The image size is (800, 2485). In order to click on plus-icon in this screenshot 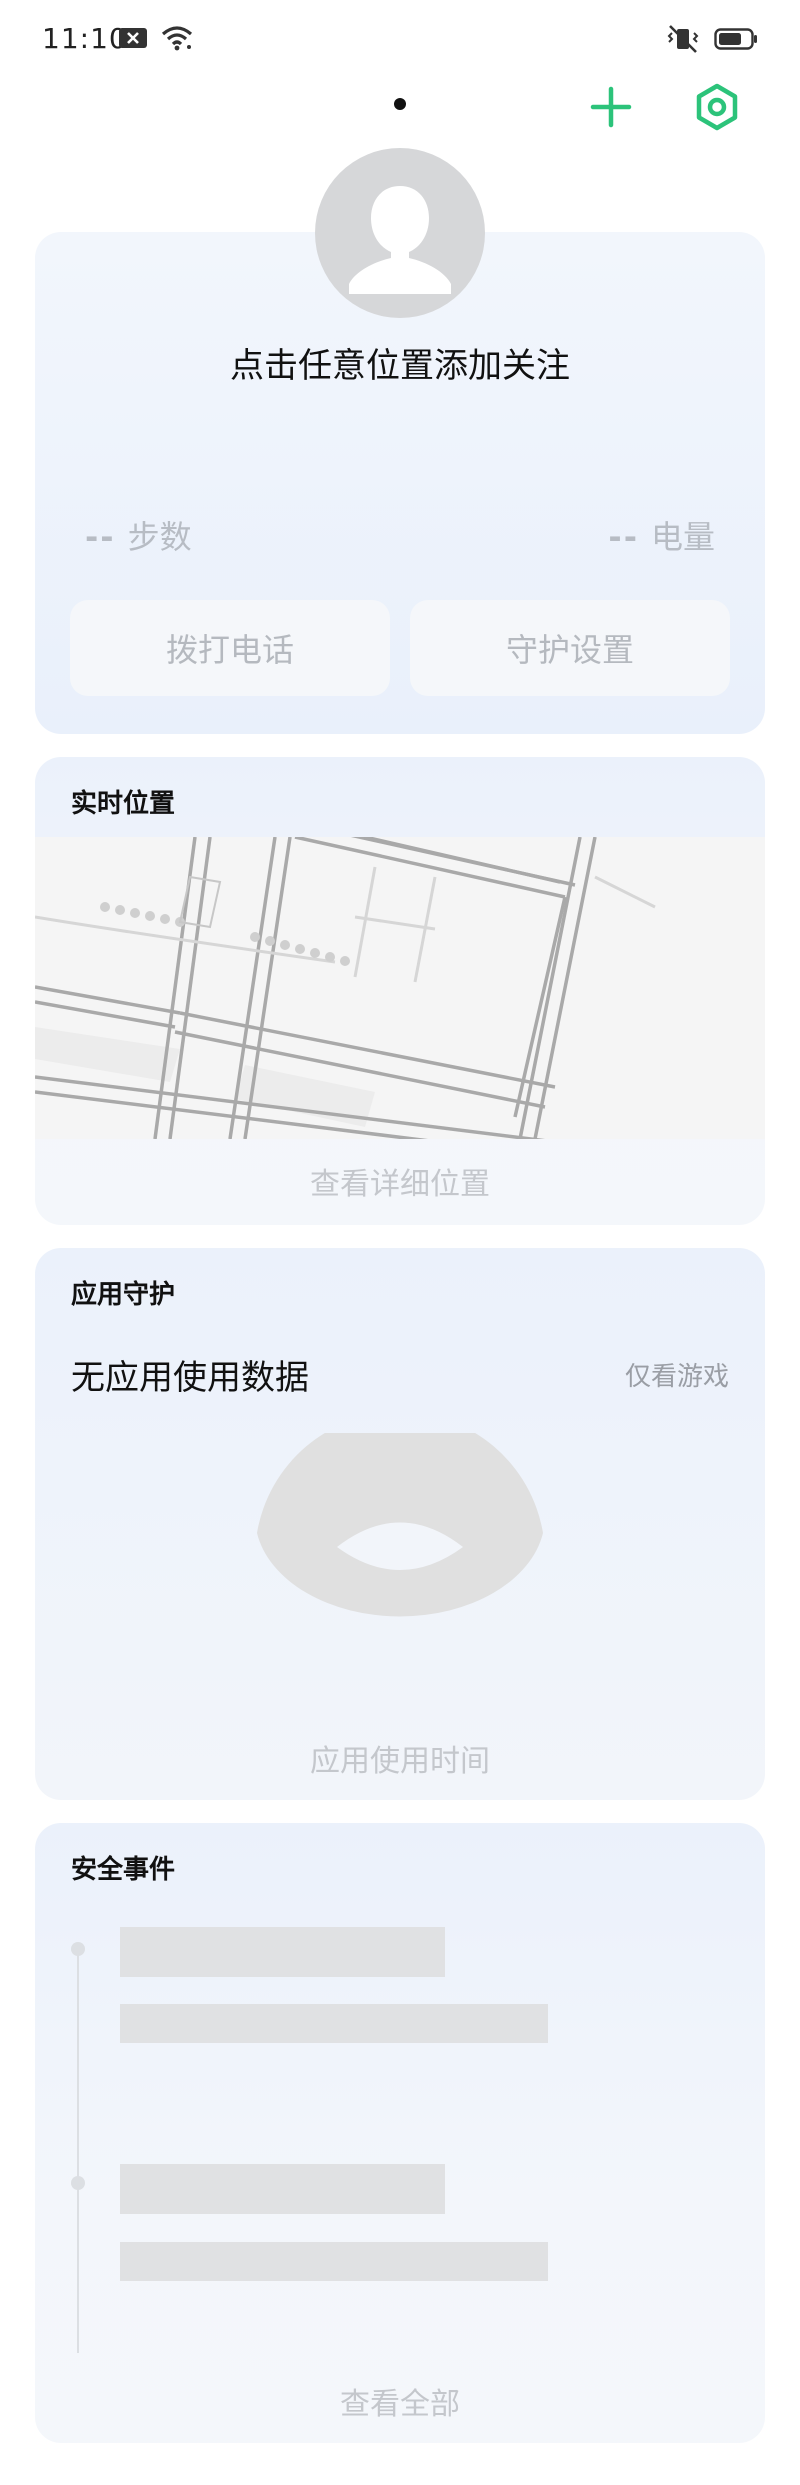, I will do `click(611, 107)`.